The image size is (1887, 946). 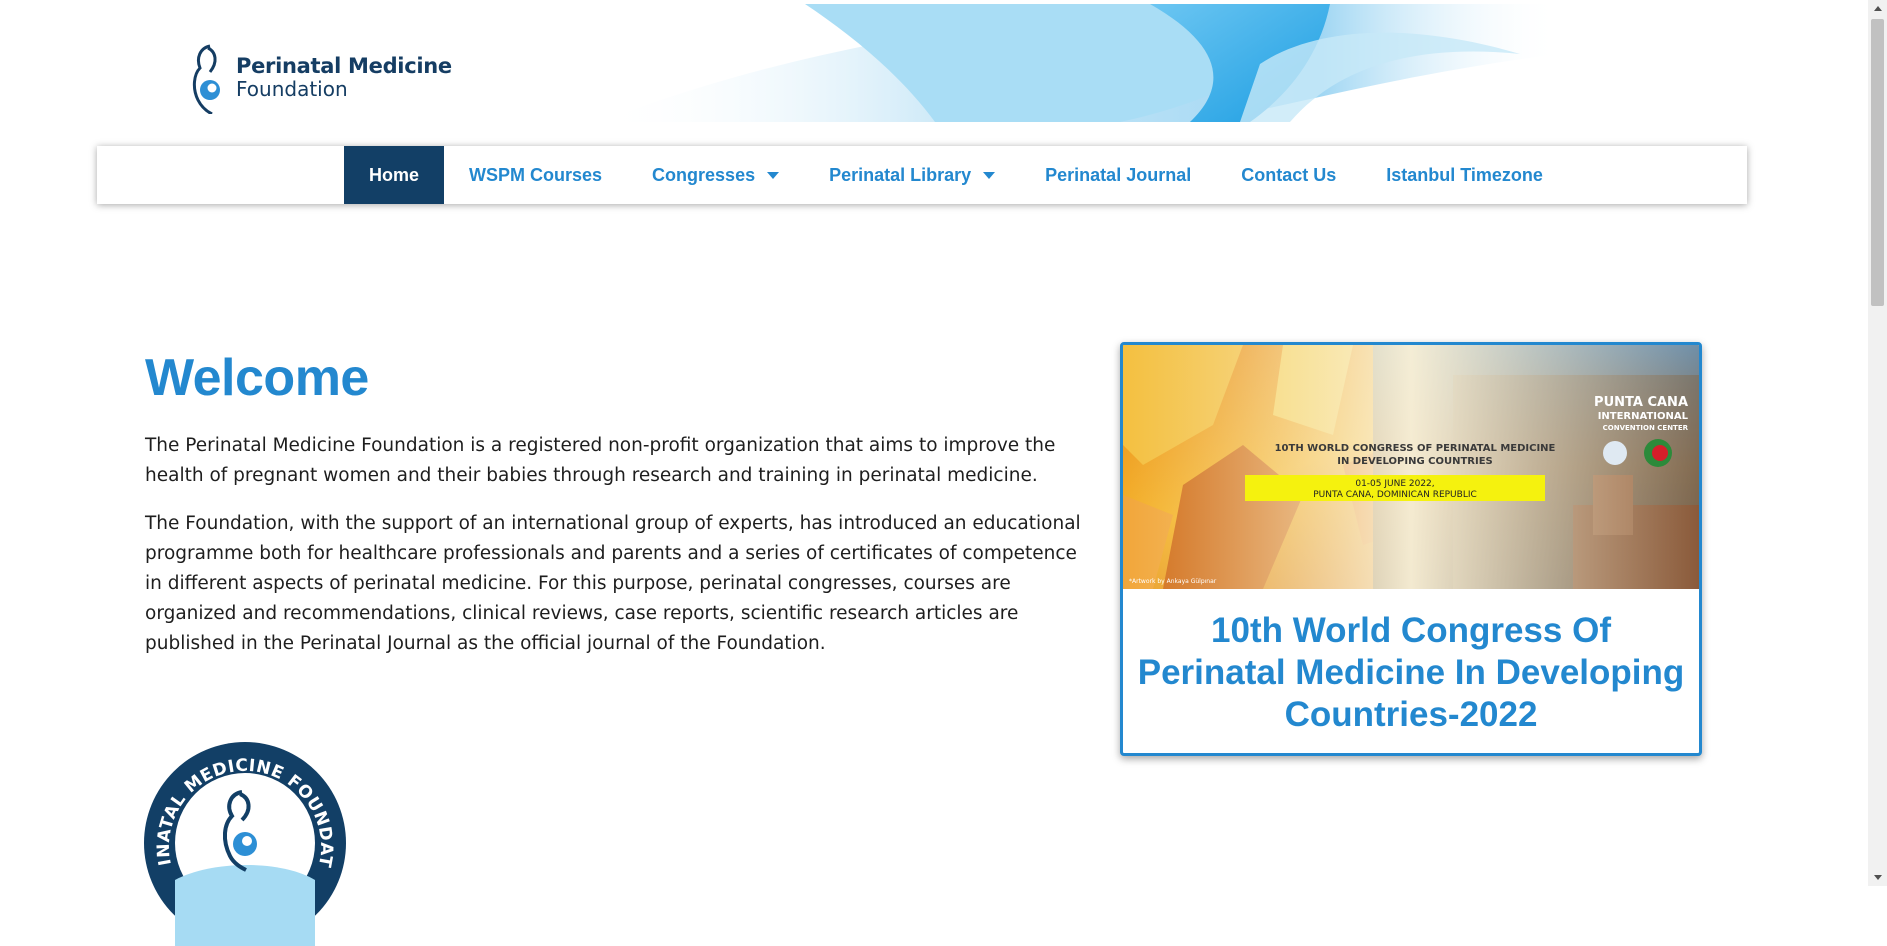 I want to click on foundation-badge-logo: PERINATAL MEDICINE FOUNDATION, so click(x=244, y=843).